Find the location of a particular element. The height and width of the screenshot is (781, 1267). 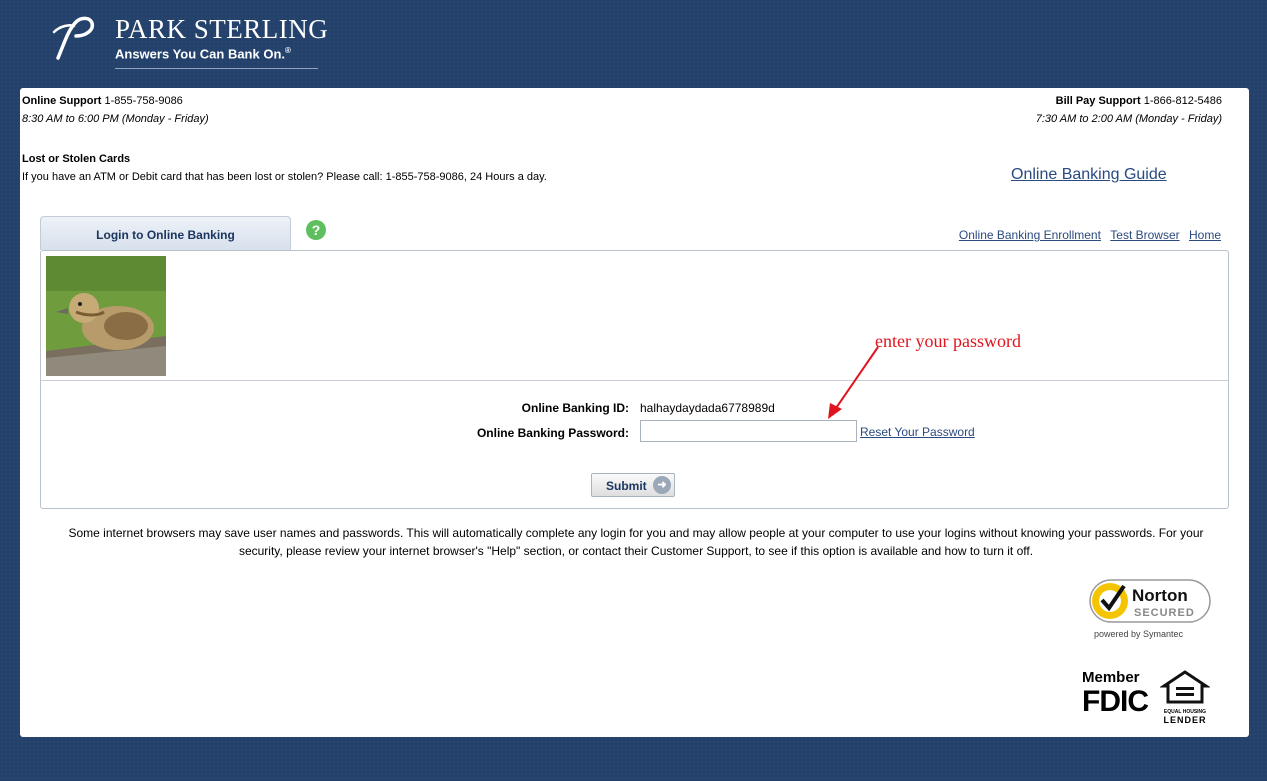

online-banking-guide-link: Online Banking Guide is located at coordinates (1089, 175).